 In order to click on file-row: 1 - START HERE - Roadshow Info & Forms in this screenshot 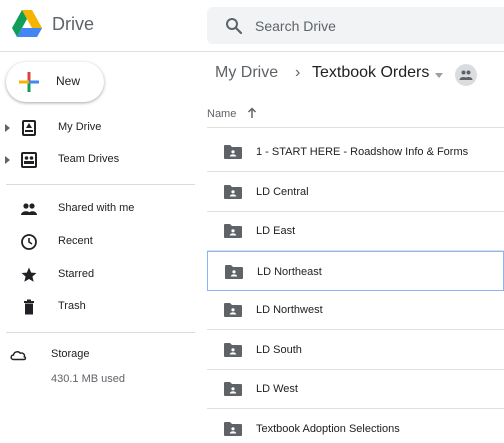, I will do `click(355, 152)`.